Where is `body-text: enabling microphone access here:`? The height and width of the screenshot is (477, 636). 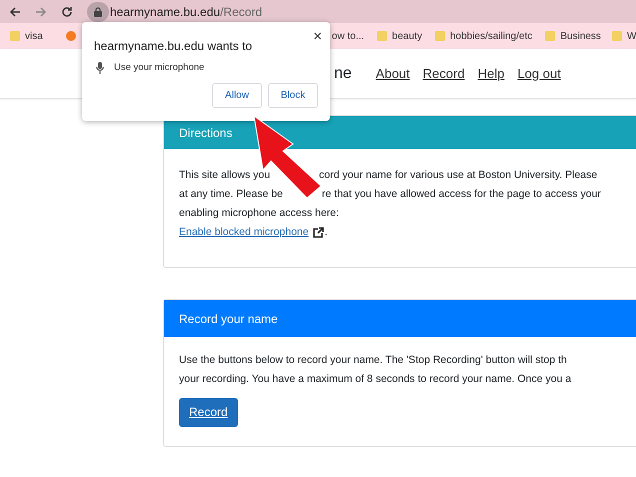
body-text: enabling microphone access here: is located at coordinates (259, 213).